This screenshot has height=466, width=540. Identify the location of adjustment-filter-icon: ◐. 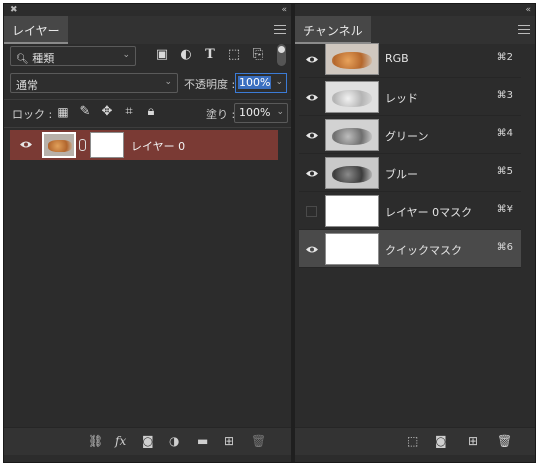
(186, 55).